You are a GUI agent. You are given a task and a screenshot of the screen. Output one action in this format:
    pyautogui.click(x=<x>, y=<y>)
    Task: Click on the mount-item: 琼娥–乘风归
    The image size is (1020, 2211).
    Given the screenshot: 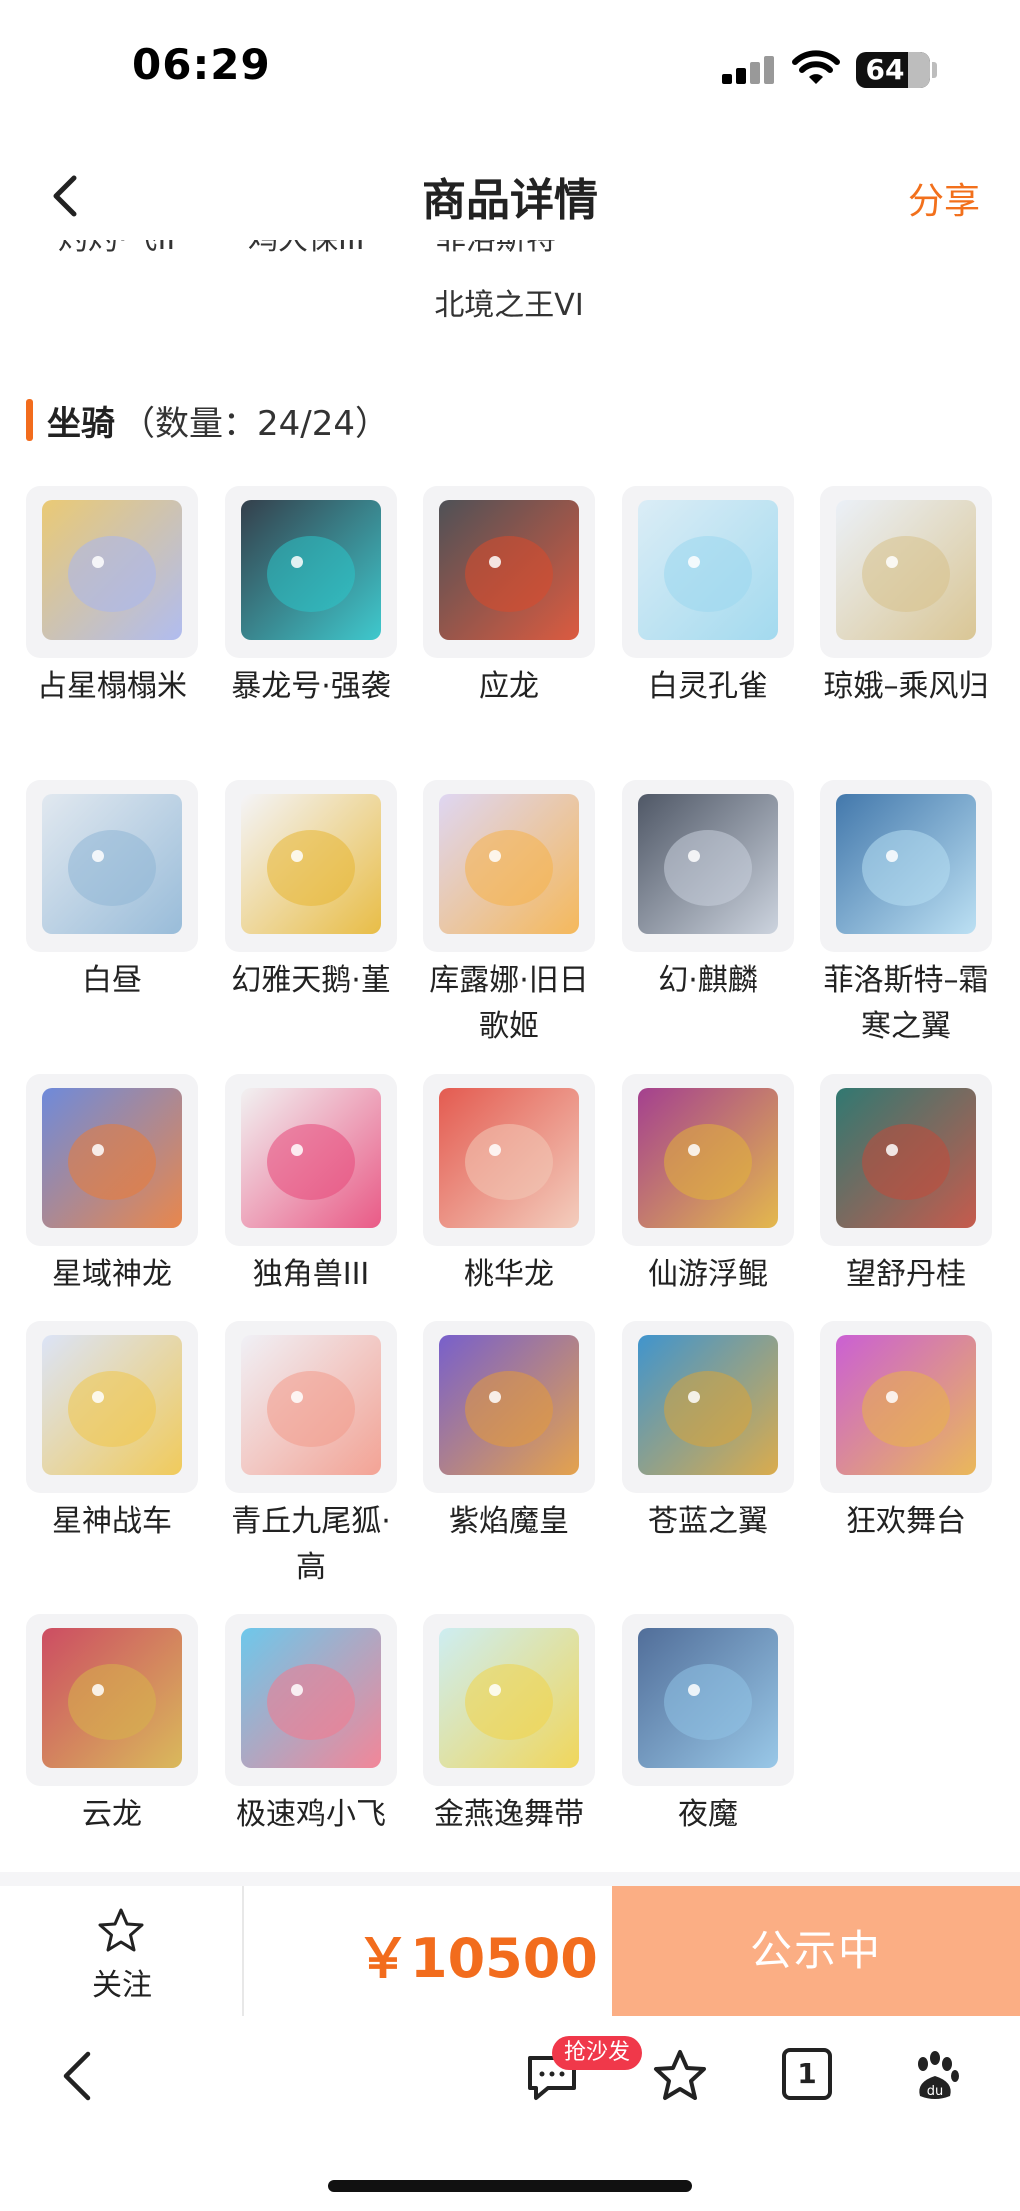 What is the action you would take?
    pyautogui.click(x=906, y=598)
    